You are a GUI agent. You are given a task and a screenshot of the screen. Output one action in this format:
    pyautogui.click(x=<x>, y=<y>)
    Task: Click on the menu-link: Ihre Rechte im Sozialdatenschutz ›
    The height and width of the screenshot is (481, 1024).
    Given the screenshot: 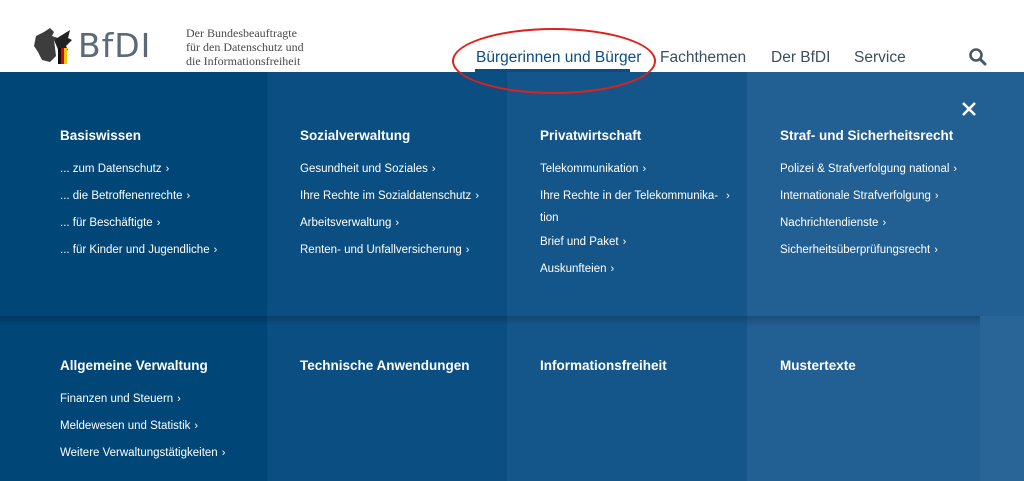 What is the action you would take?
    pyautogui.click(x=389, y=196)
    